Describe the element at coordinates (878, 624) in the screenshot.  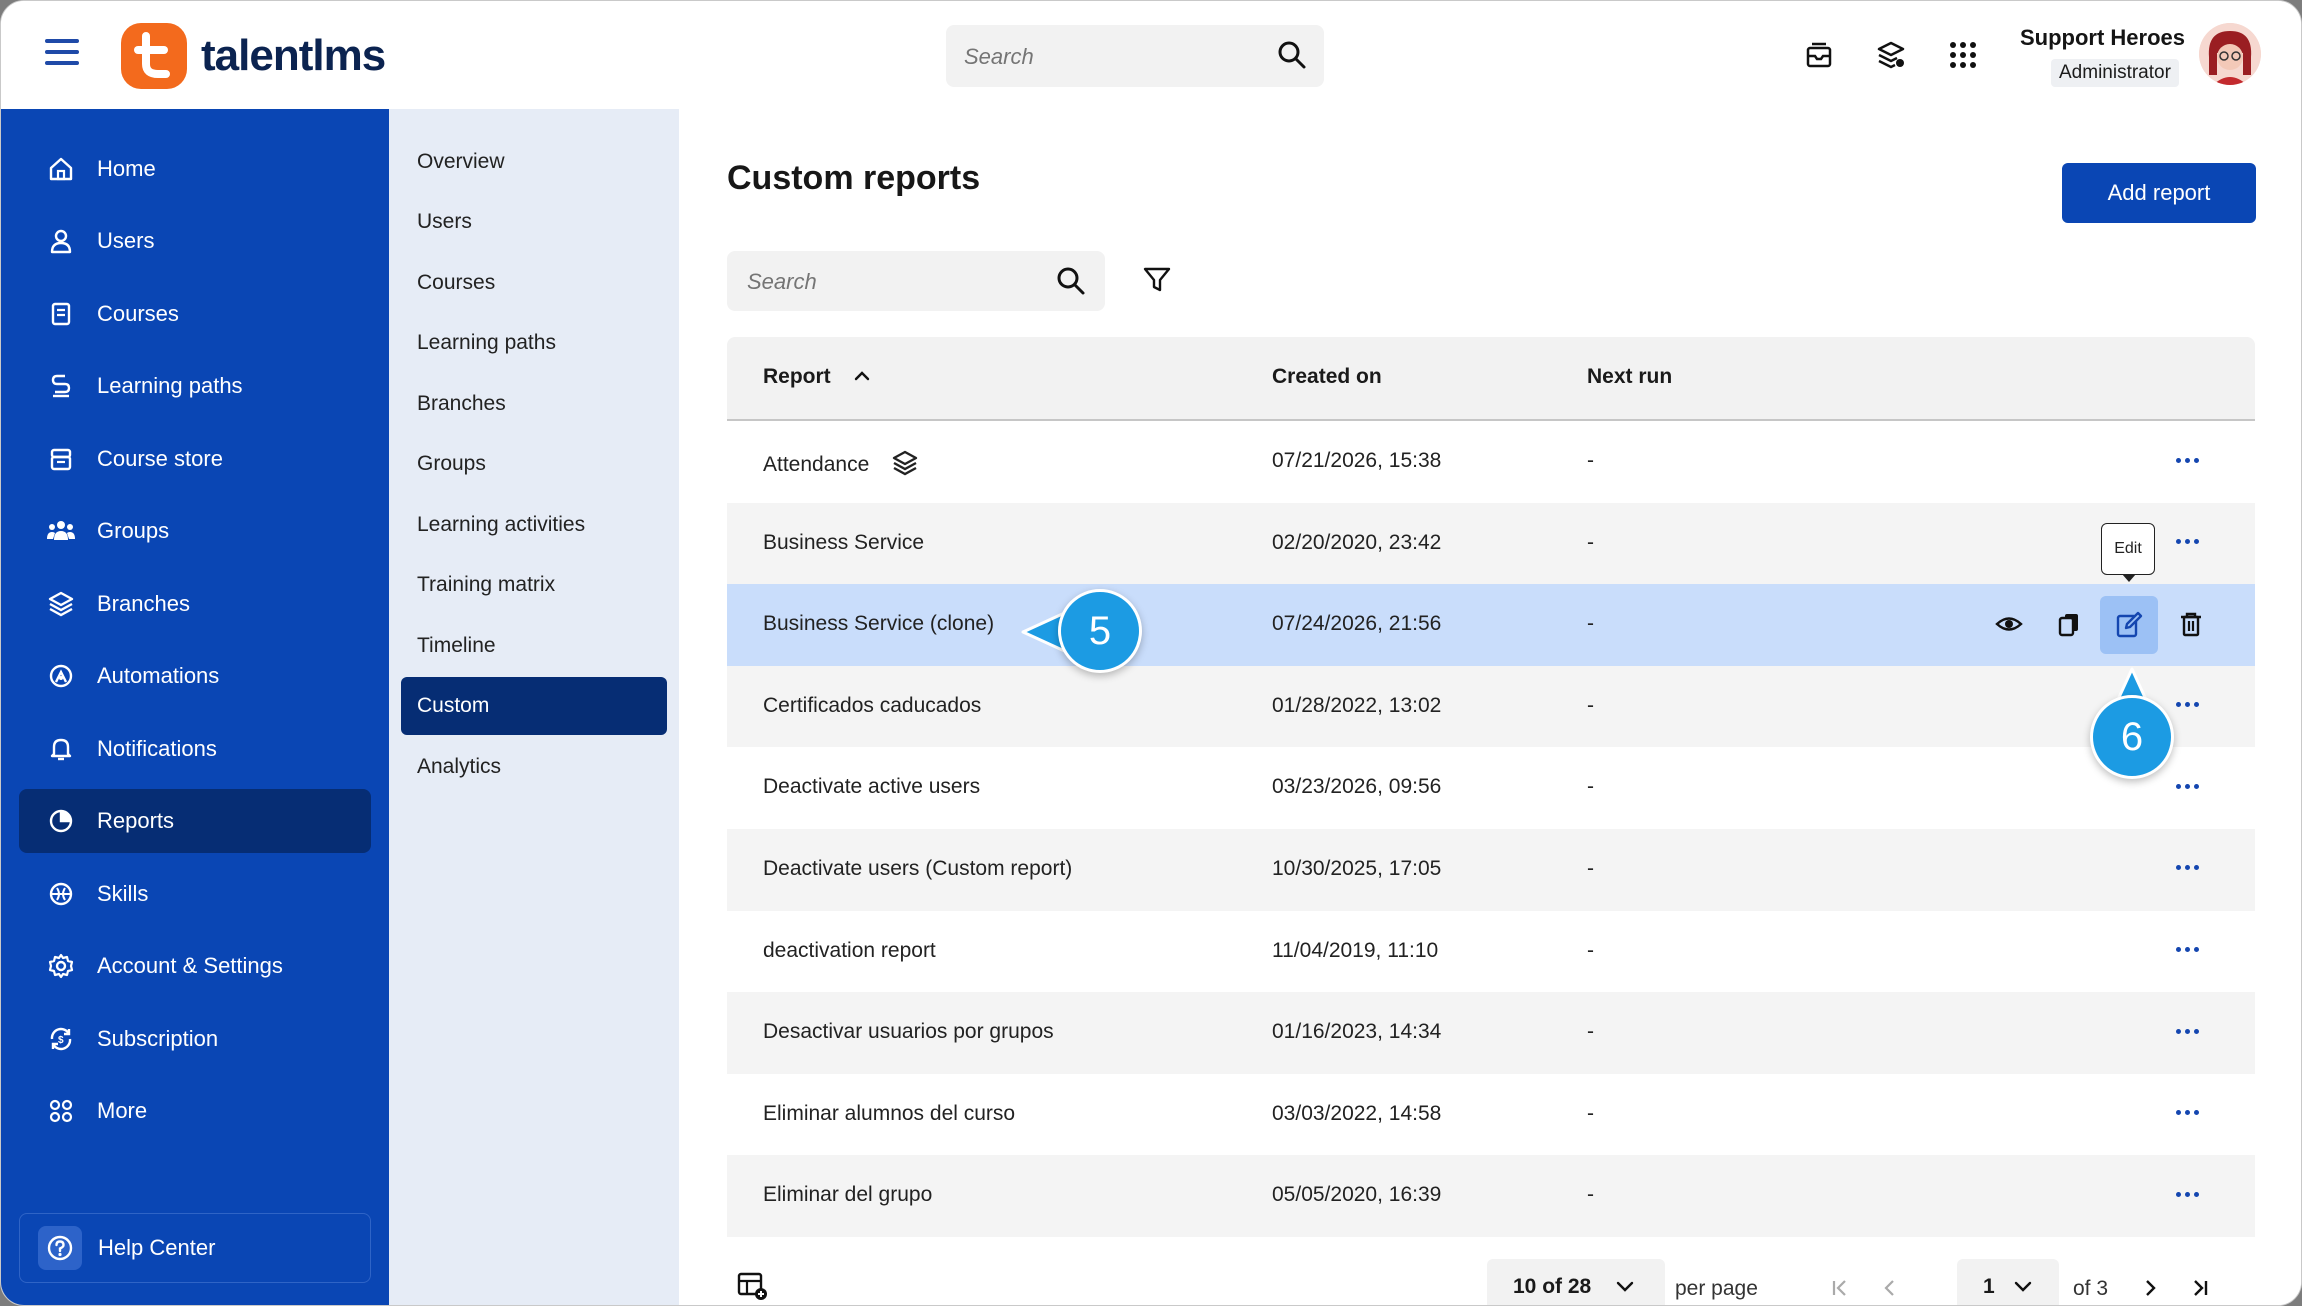
I see `report-name: Business Service (clone)` at that location.